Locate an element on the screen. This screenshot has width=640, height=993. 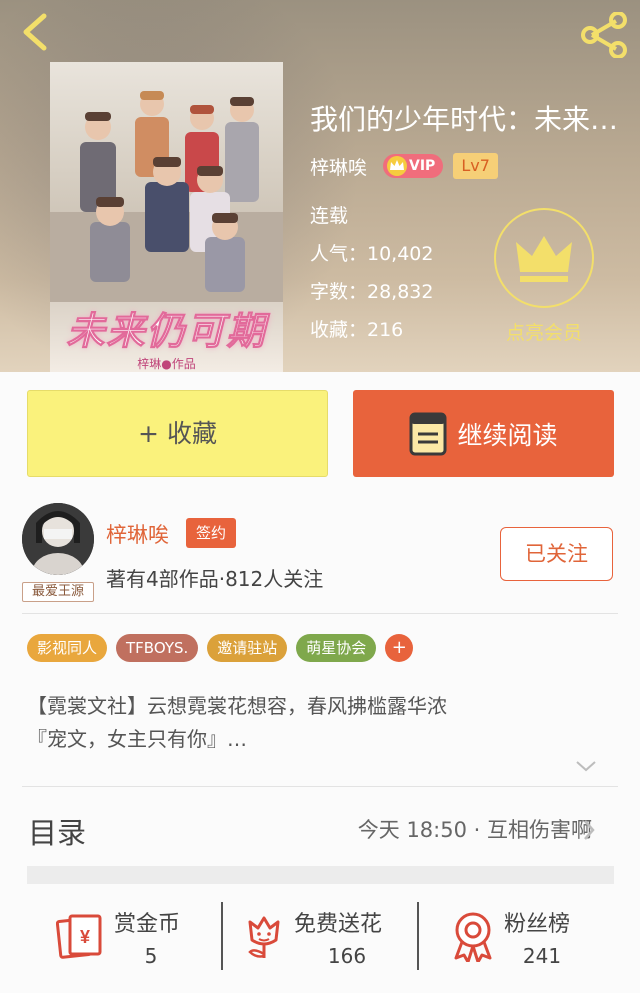
cover-illustration is located at coordinates (166, 196).